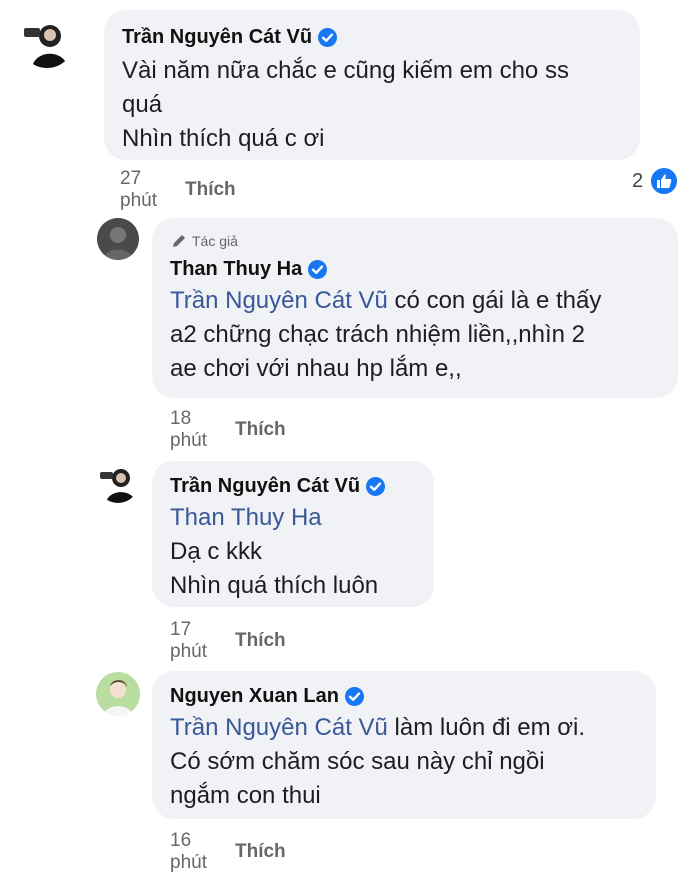  What do you see at coordinates (142, 104) in the screenshot?
I see `comment-text-line: quá` at bounding box center [142, 104].